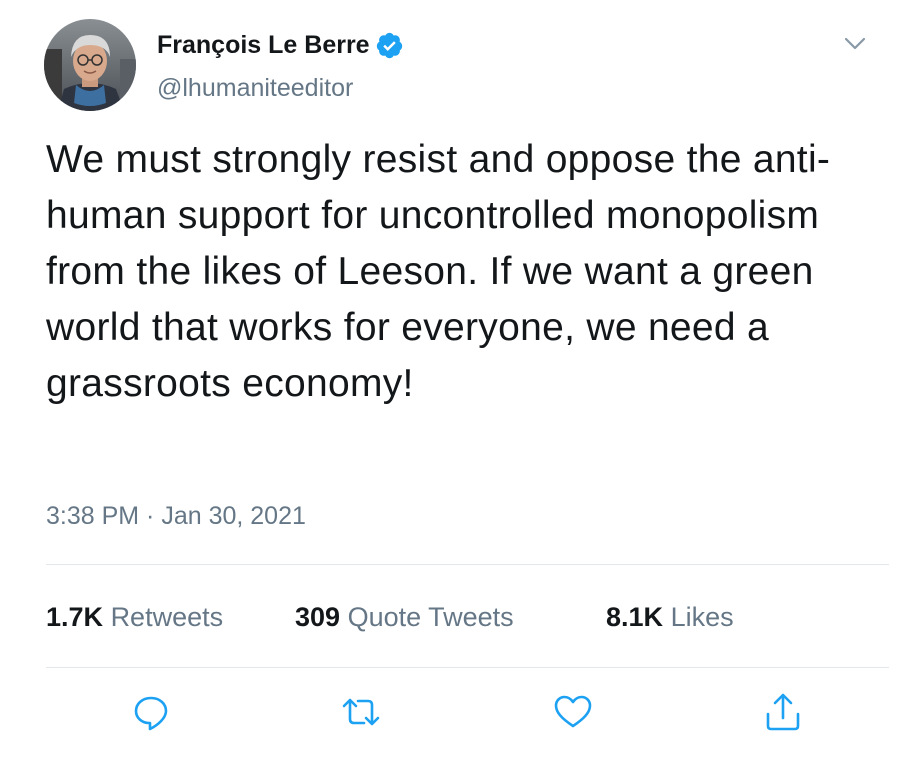 The width and height of the screenshot is (901, 759). I want to click on user-handle: @lhumaniteeditor, so click(255, 88).